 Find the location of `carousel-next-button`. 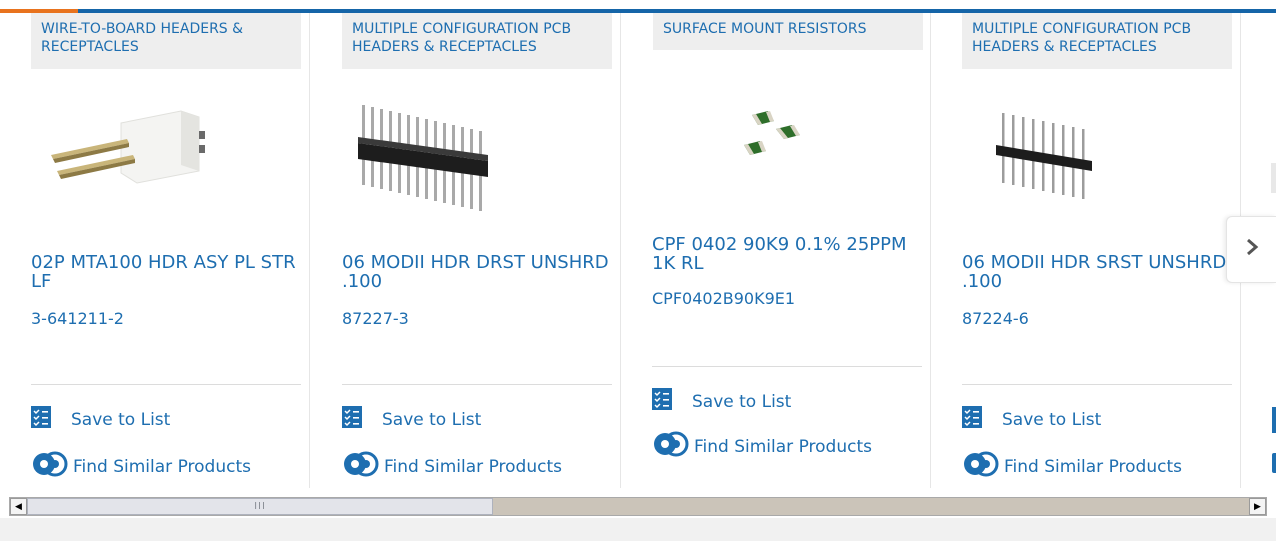

carousel-next-button is located at coordinates (1251, 249).